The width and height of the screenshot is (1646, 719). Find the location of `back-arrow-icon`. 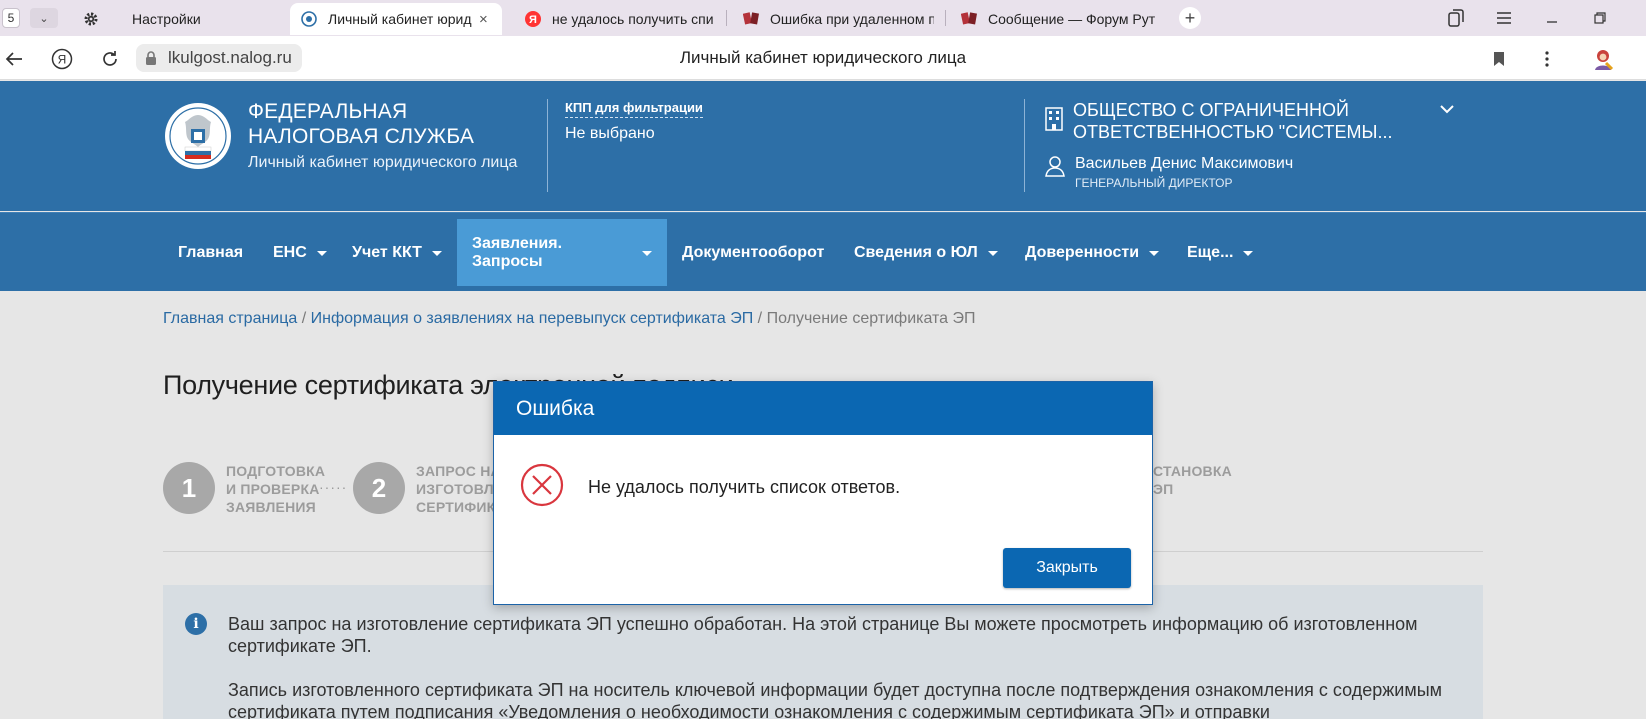

back-arrow-icon is located at coordinates (14, 59).